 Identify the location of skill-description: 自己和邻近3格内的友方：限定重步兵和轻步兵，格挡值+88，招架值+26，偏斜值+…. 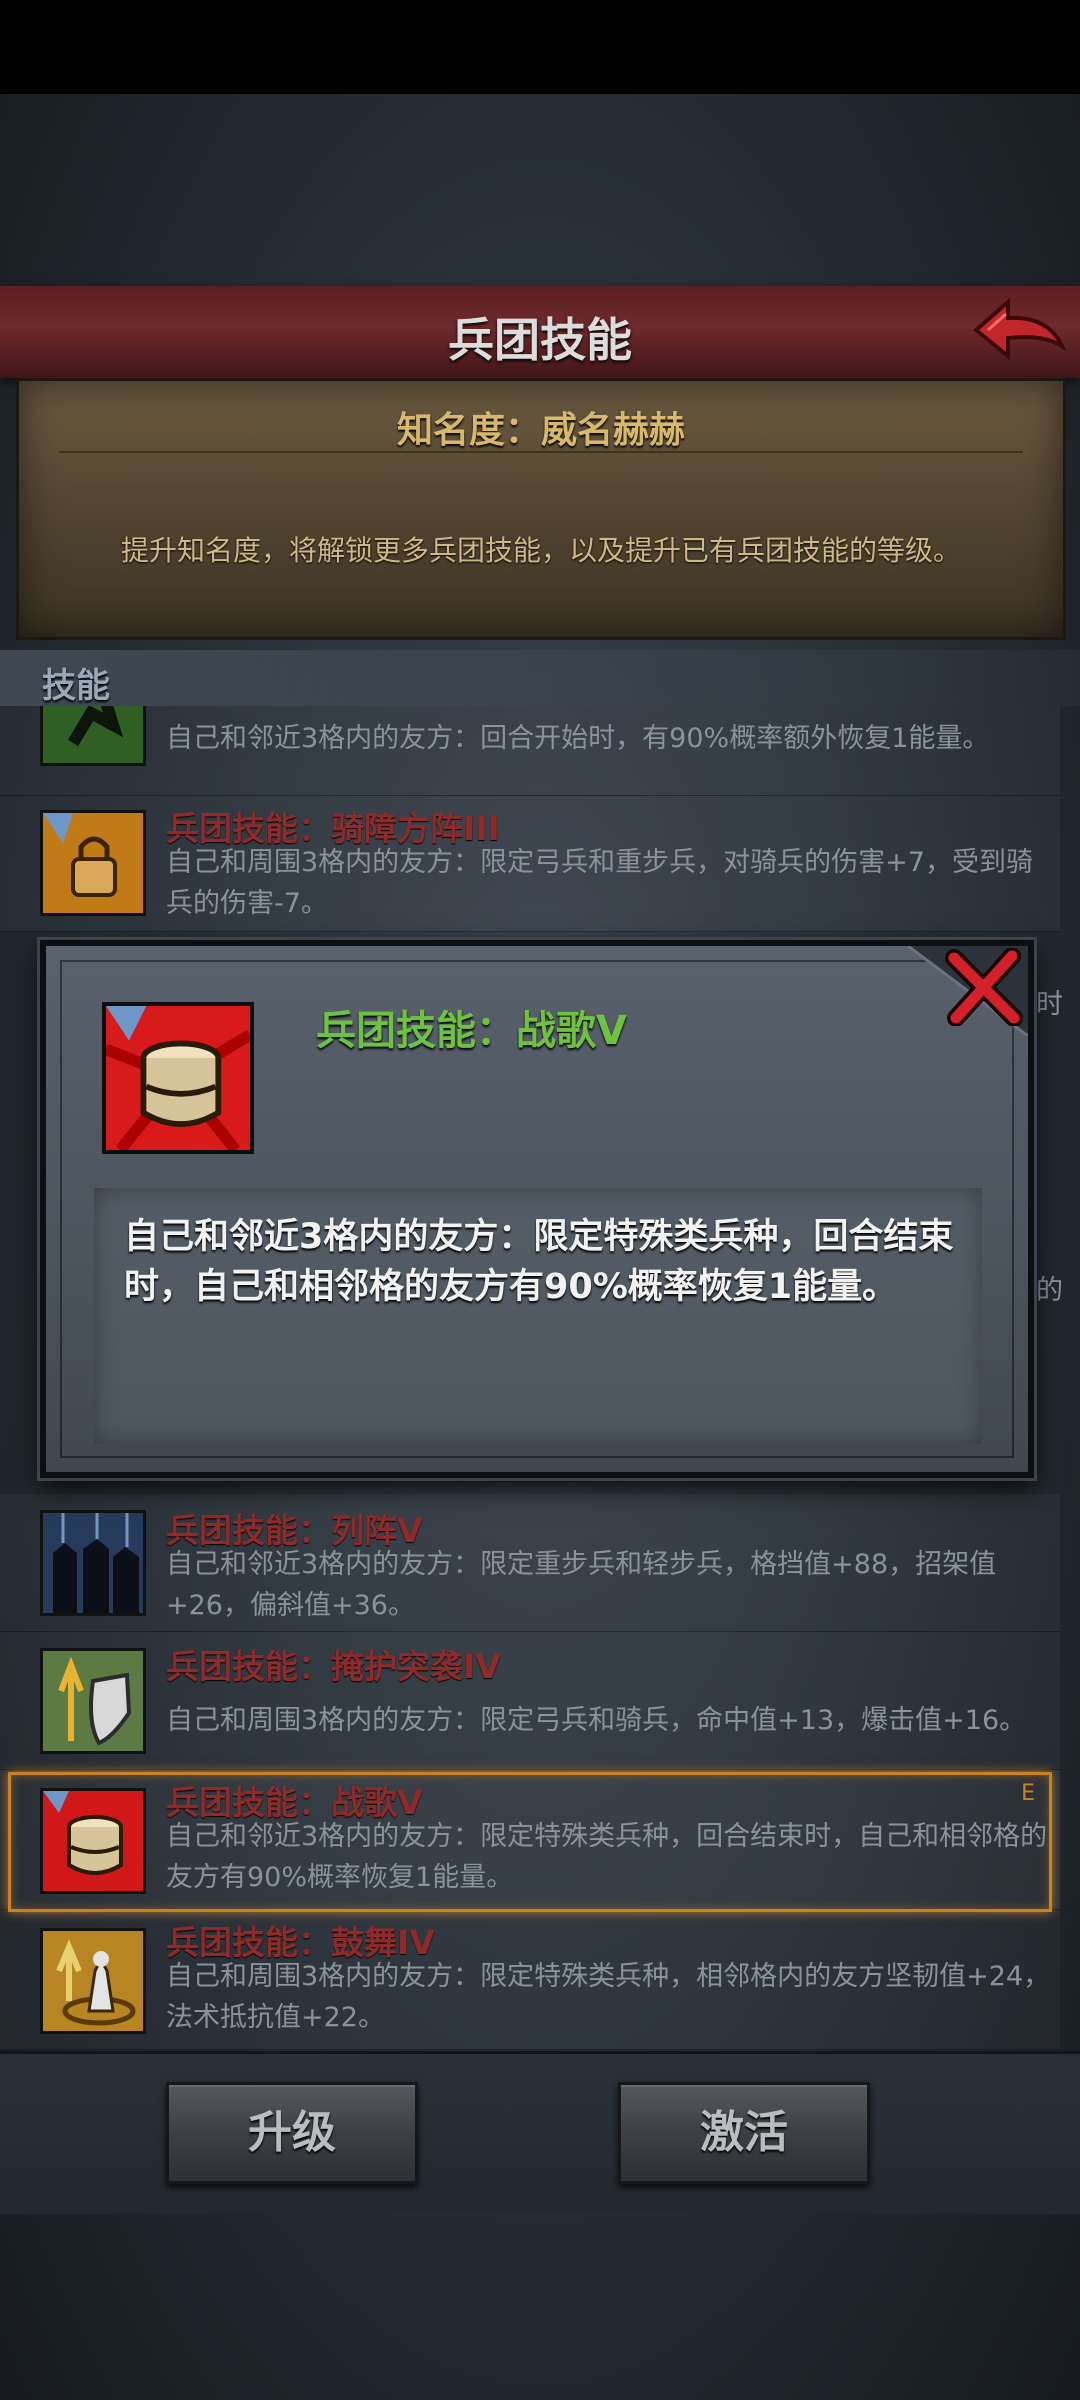
(581, 1585).